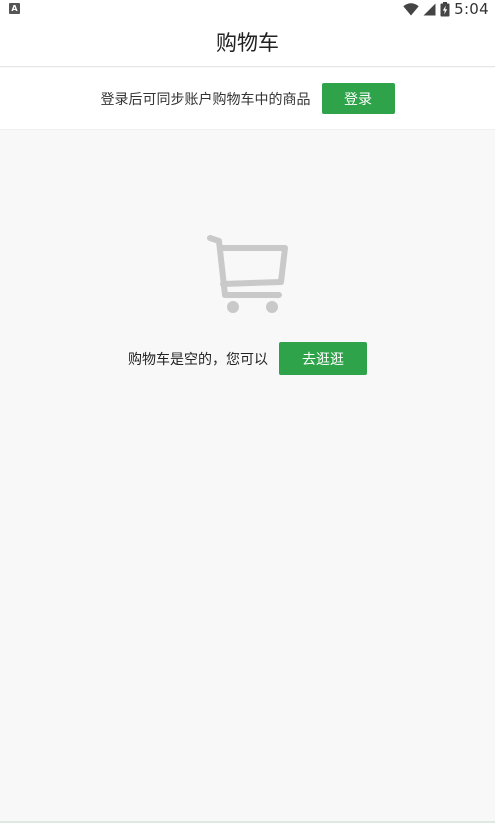 Image resolution: width=495 pixels, height=823 pixels. I want to click on empty-cart-message: 购物车是空的，您可以, so click(198, 359).